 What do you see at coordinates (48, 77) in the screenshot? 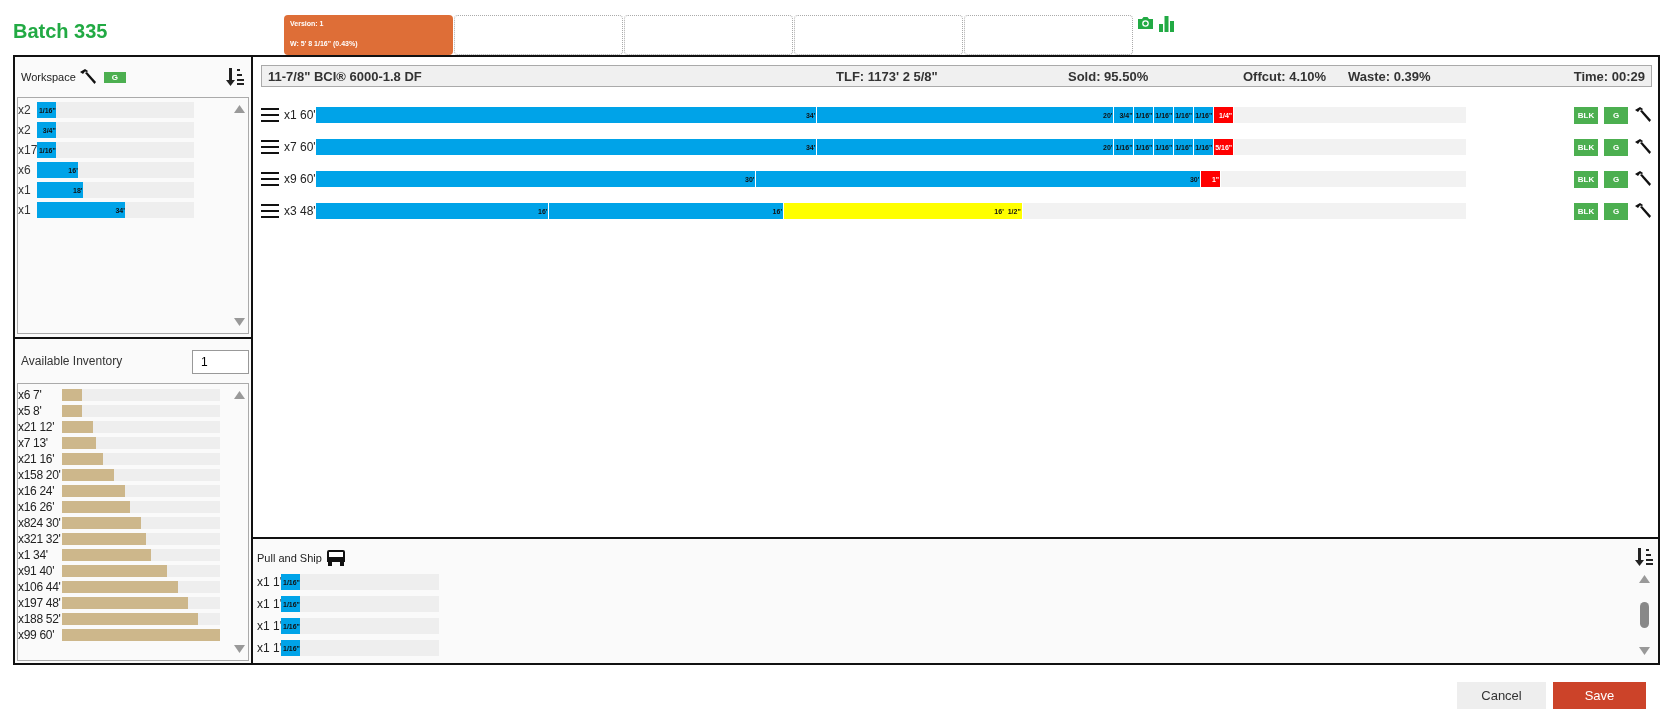
I see `workspace-title: Workspace` at bounding box center [48, 77].